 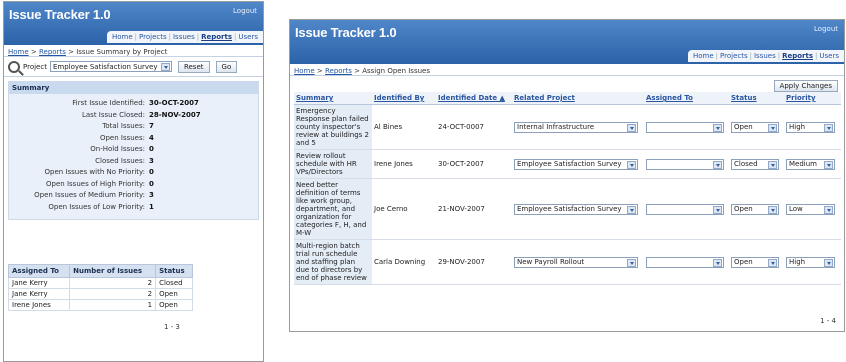 What do you see at coordinates (404, 98) in the screenshot?
I see `col-identified-by: Identified By` at bounding box center [404, 98].